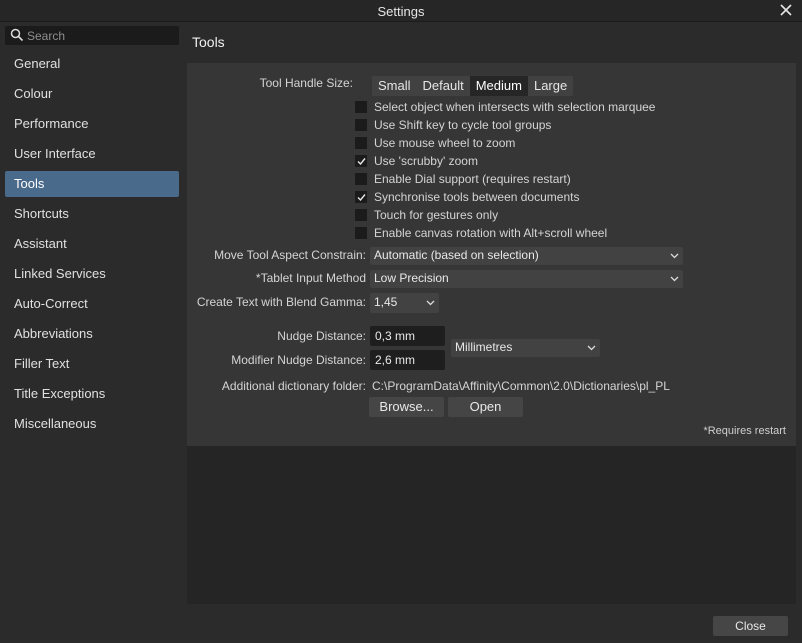  I want to click on tool-handle-size-segmented: Small Default Medium Large, so click(473, 86).